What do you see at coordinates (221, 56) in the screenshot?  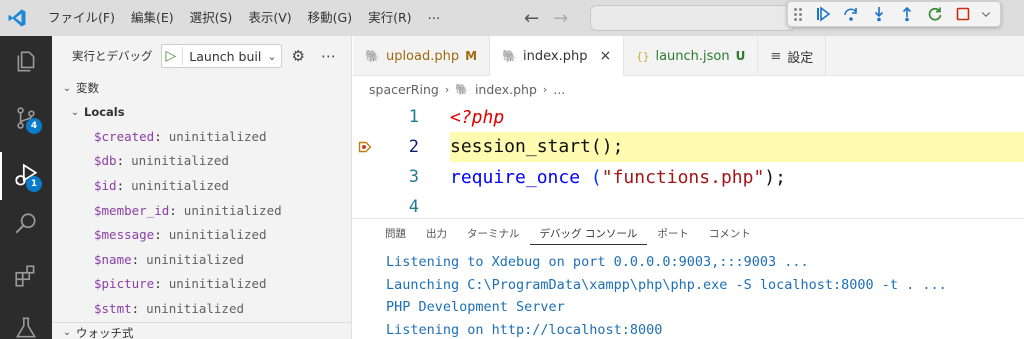 I see `launch-config-select: ▷ Launch buil ⌄` at bounding box center [221, 56].